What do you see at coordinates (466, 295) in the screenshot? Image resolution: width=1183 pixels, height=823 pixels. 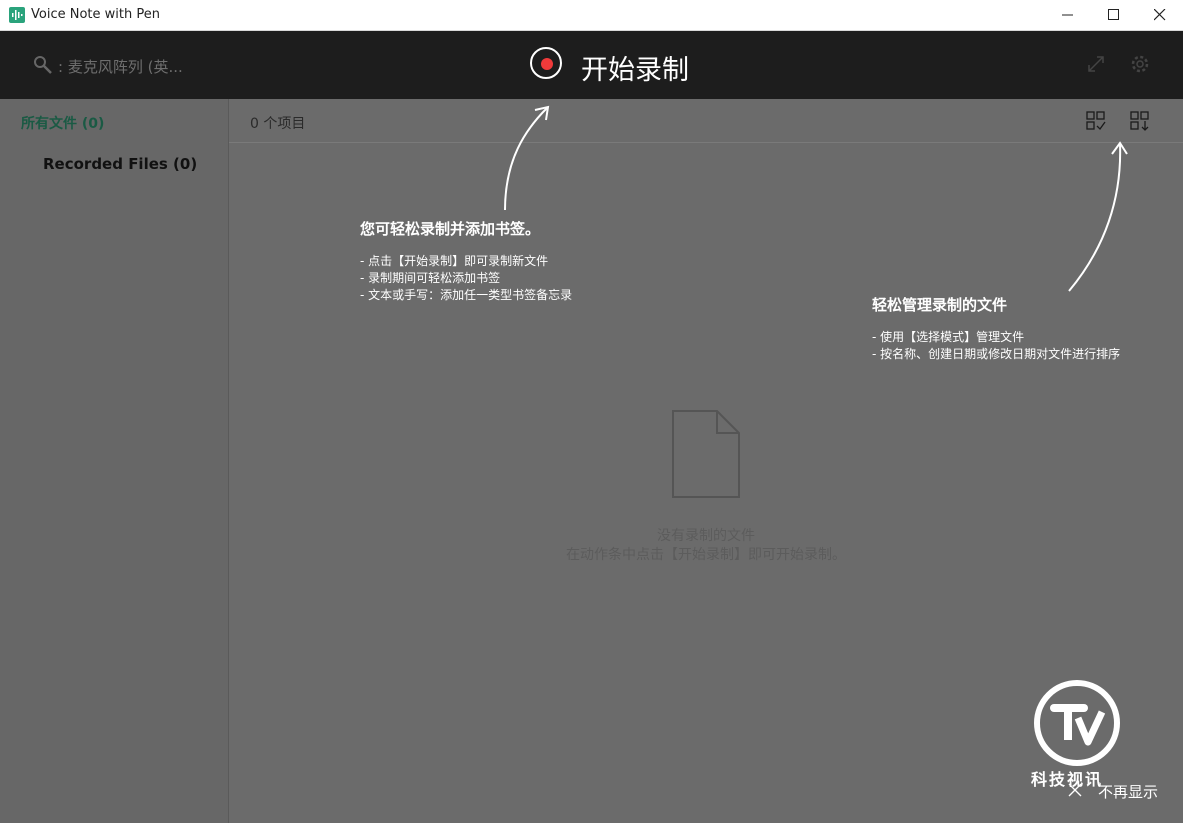 I see `tip-record-line: - 文本或手写：添加任一类型书签备忘录` at bounding box center [466, 295].